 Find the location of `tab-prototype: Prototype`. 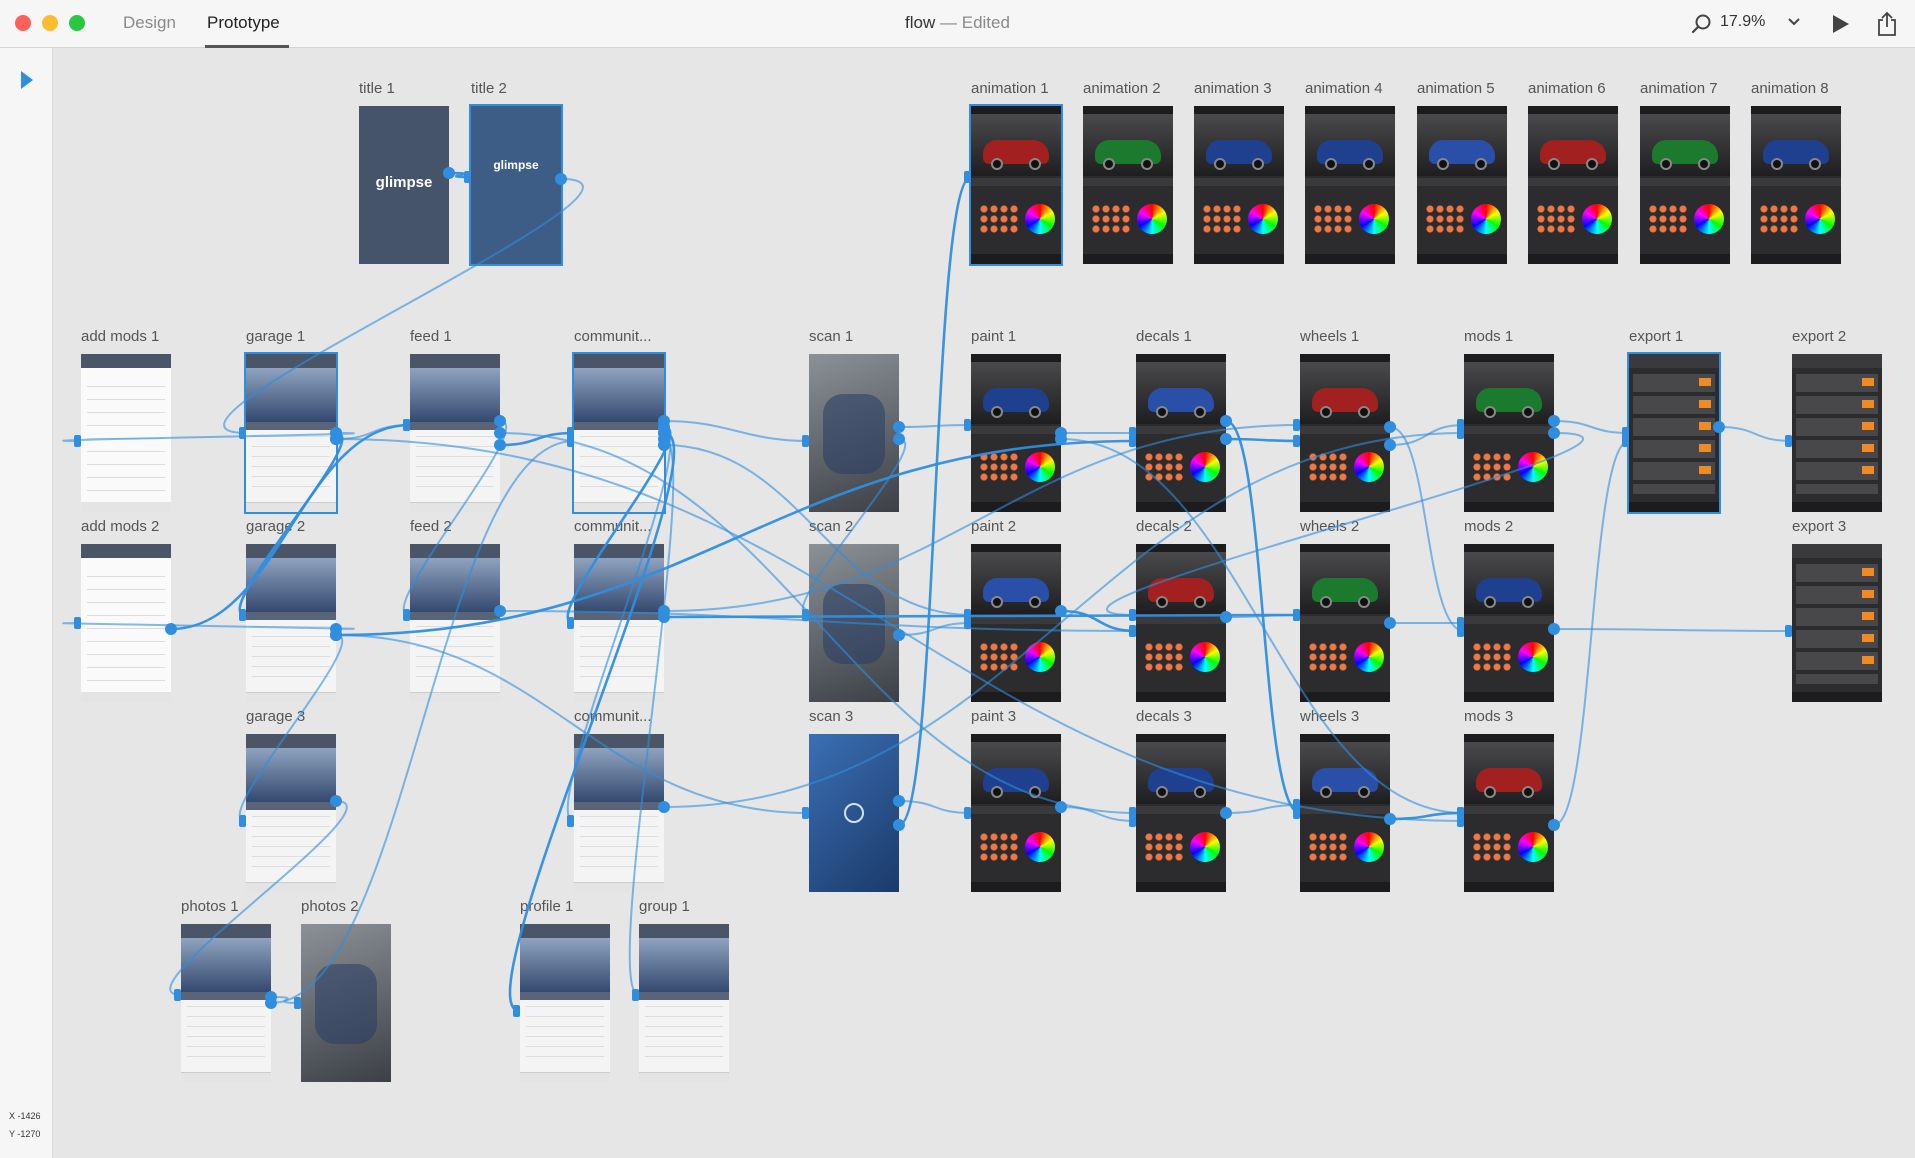

tab-prototype: Prototype is located at coordinates (243, 23).